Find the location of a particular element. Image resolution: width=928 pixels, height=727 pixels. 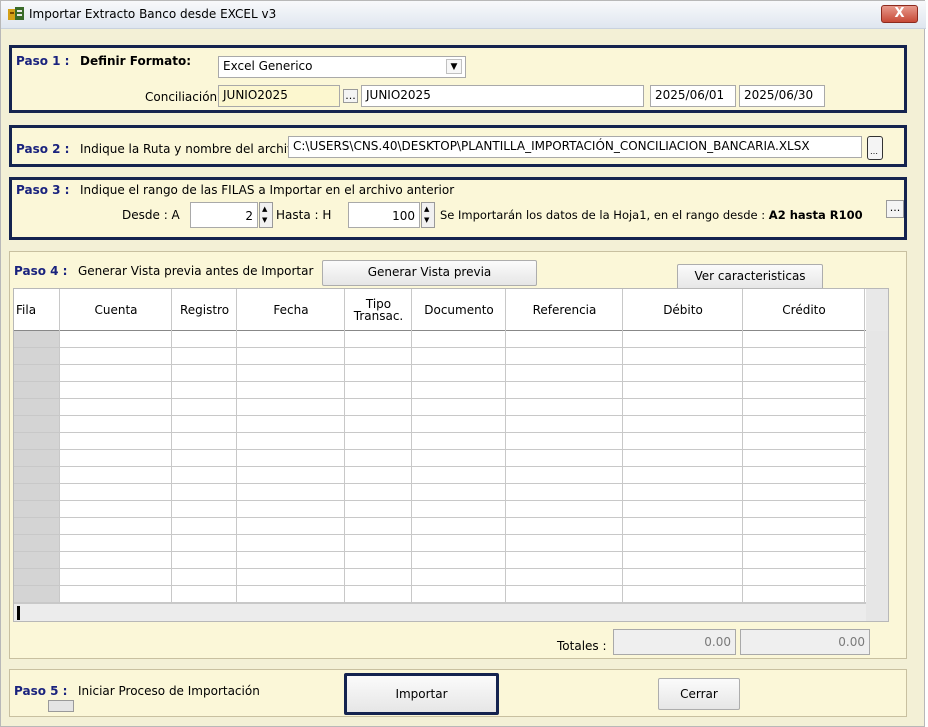

to-row-field: 100 is located at coordinates (384, 215).